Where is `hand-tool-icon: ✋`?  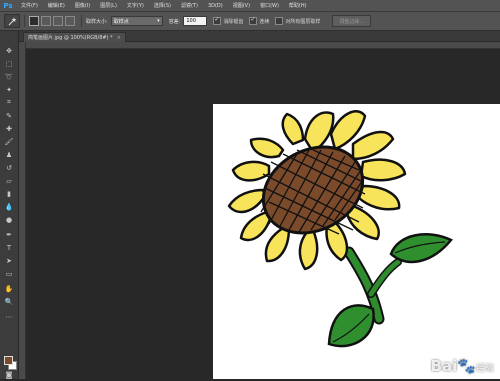 hand-tool-icon: ✋ is located at coordinates (9, 288).